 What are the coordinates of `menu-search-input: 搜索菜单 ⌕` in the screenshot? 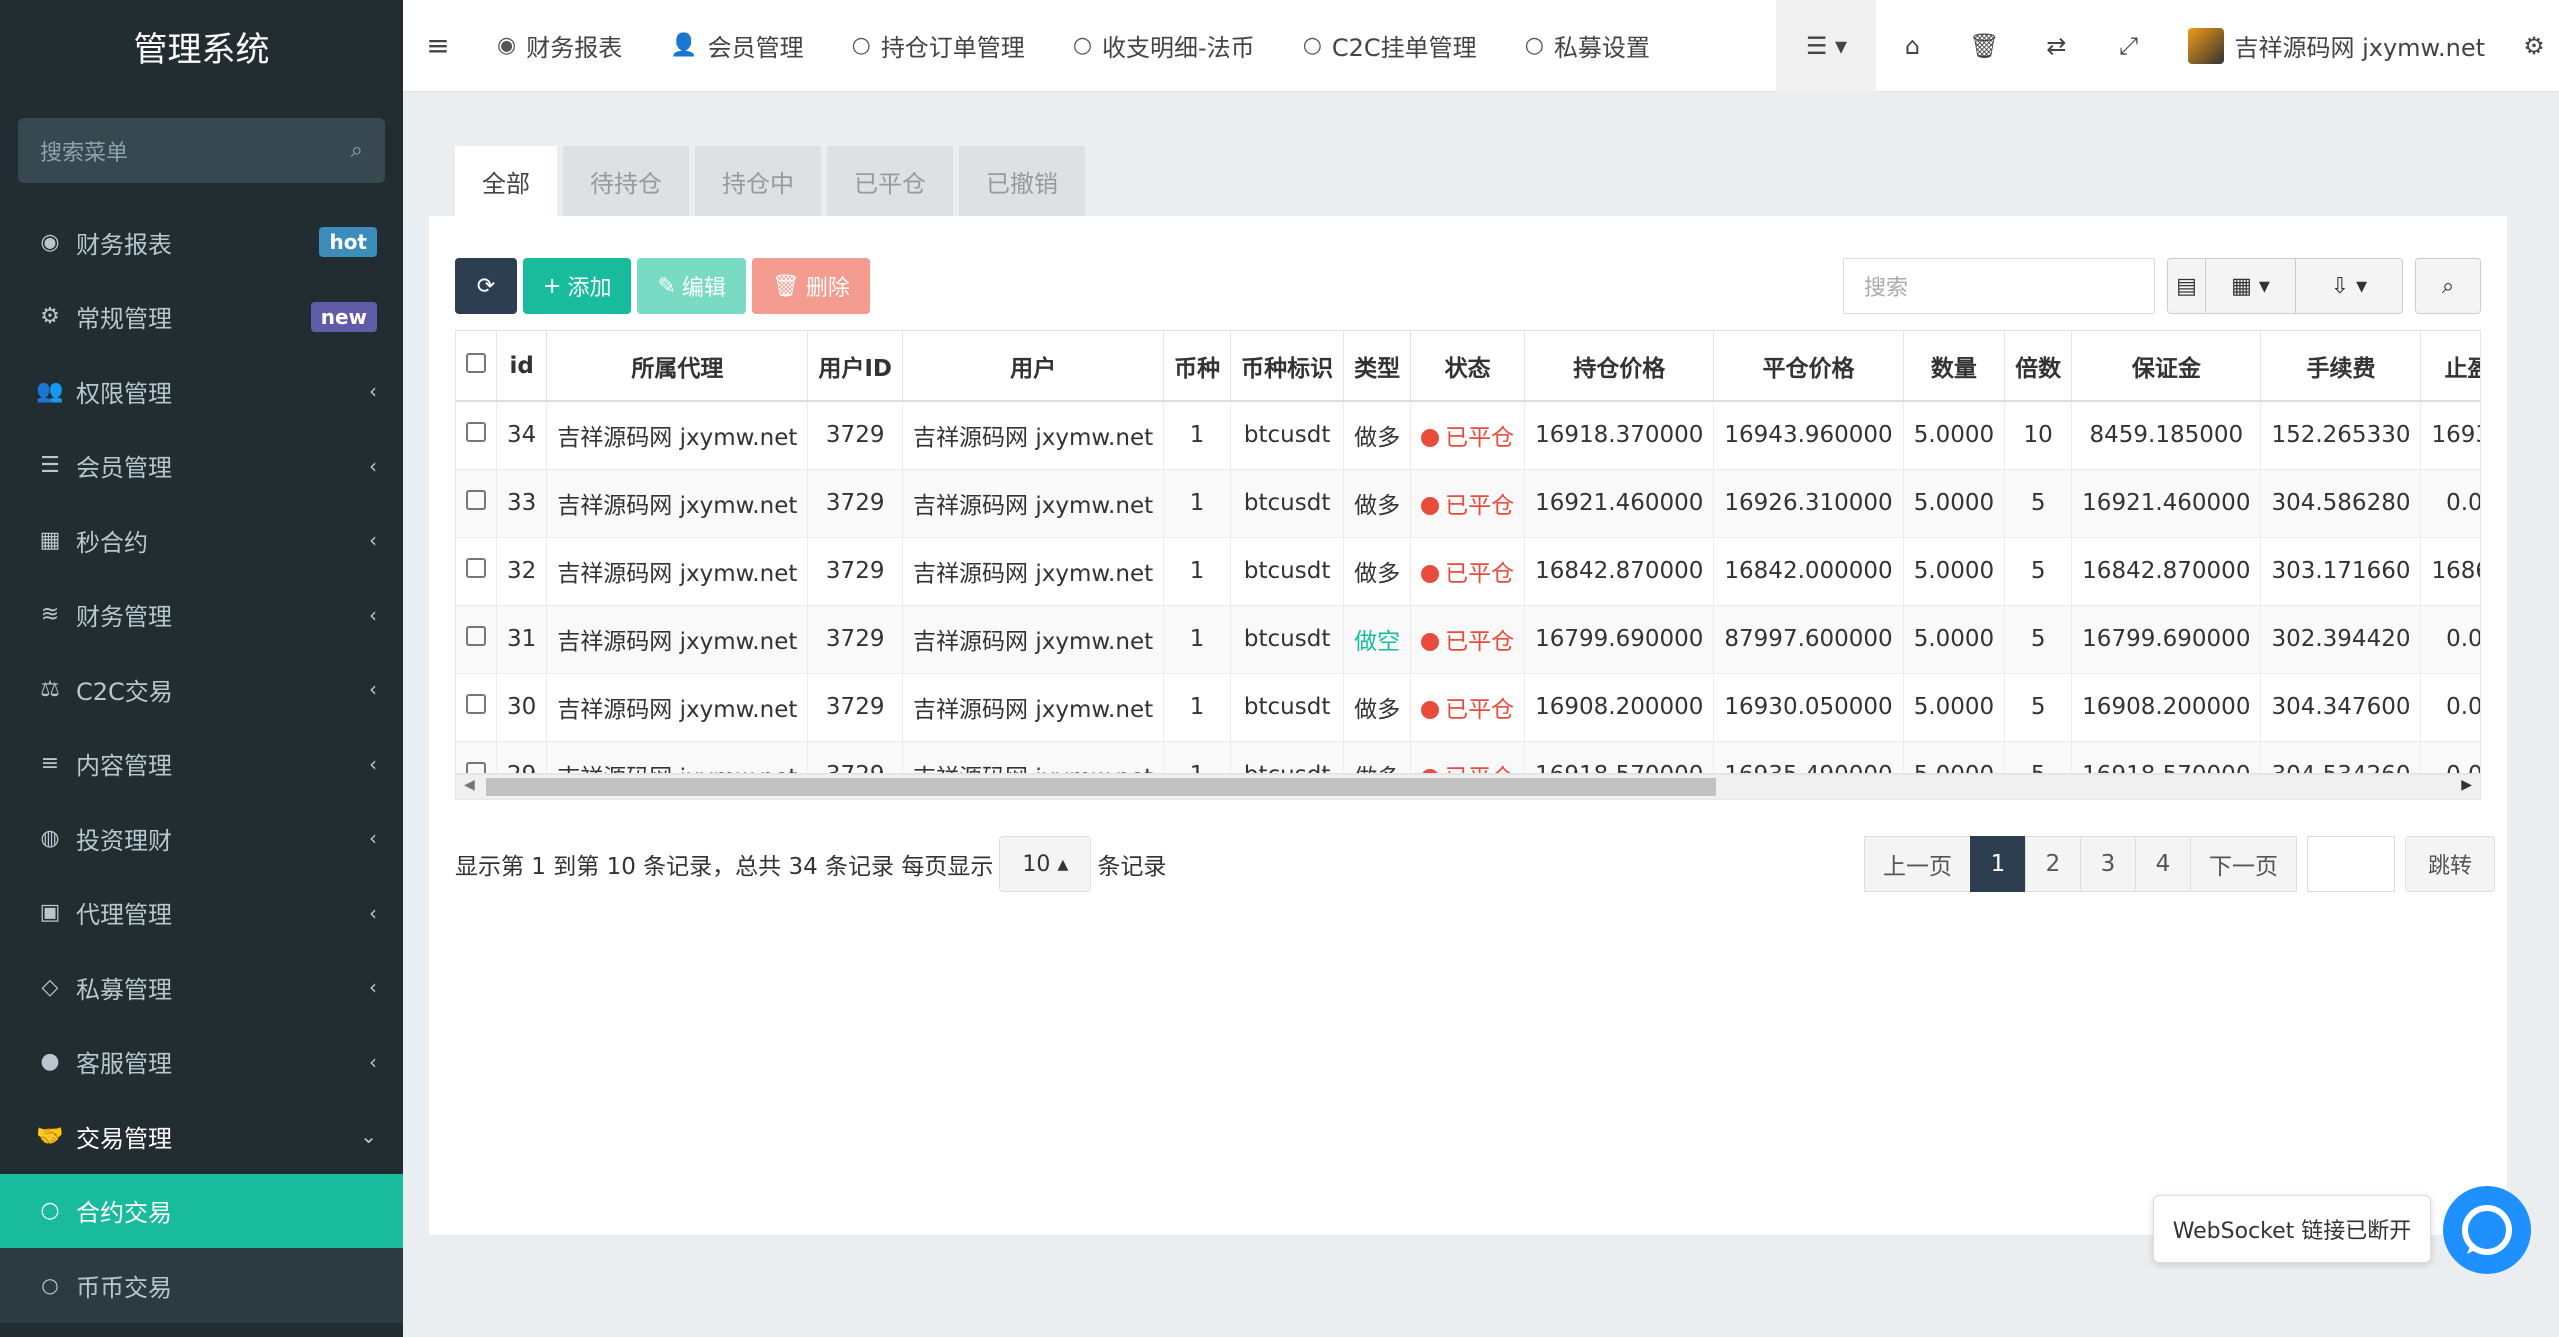 It's located at (201, 150).